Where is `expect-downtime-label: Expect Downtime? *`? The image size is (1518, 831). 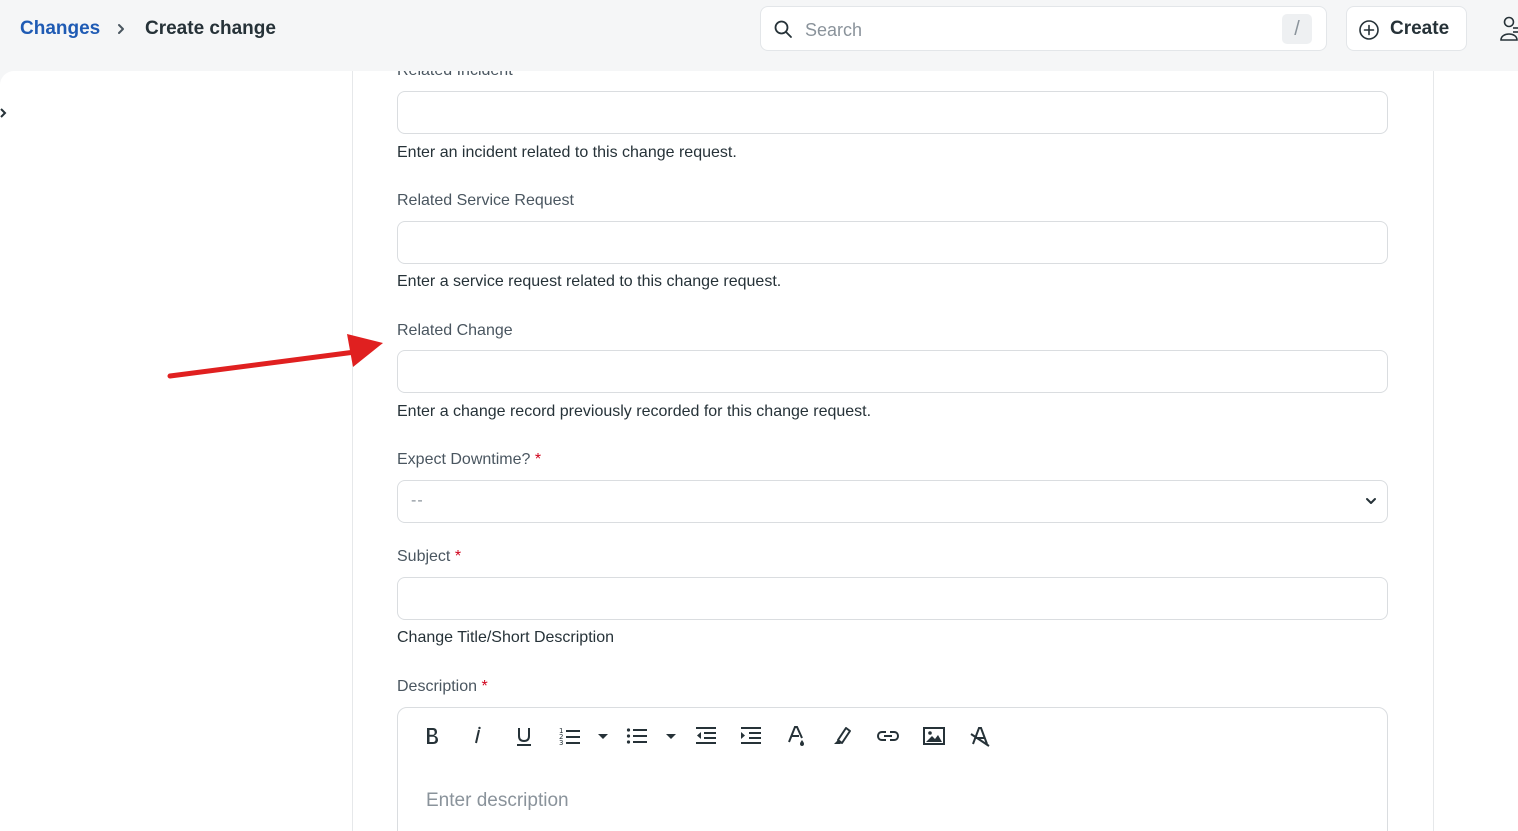
expect-downtime-label: Expect Downtime? * is located at coordinates (469, 460).